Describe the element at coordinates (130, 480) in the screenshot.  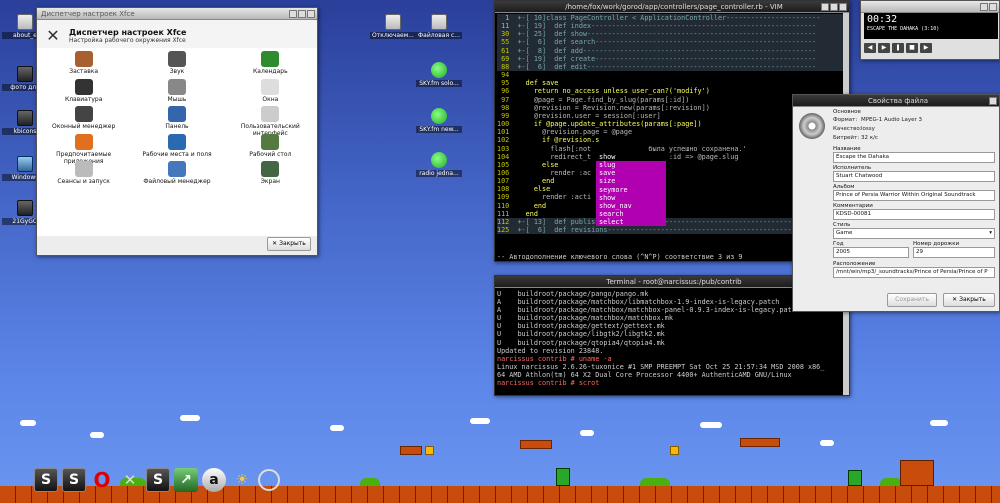
I see `taskbar-tools-icon: ✕` at that location.